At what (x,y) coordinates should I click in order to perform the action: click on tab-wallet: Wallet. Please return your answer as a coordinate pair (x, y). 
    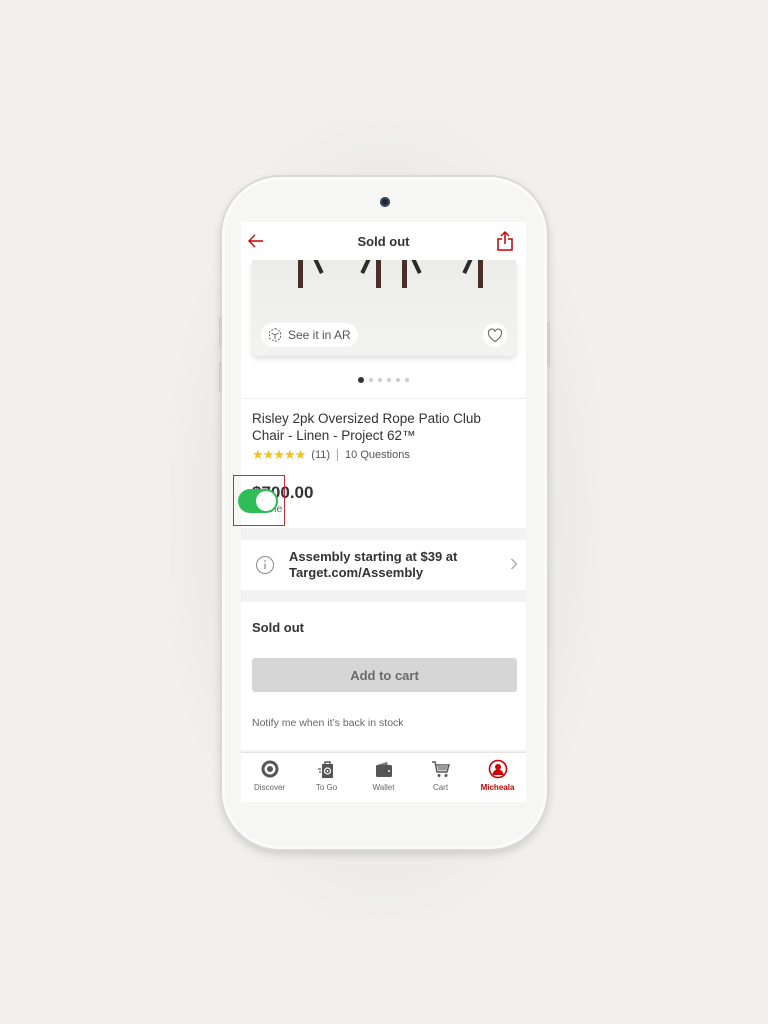
    Looking at the image, I should click on (383, 777).